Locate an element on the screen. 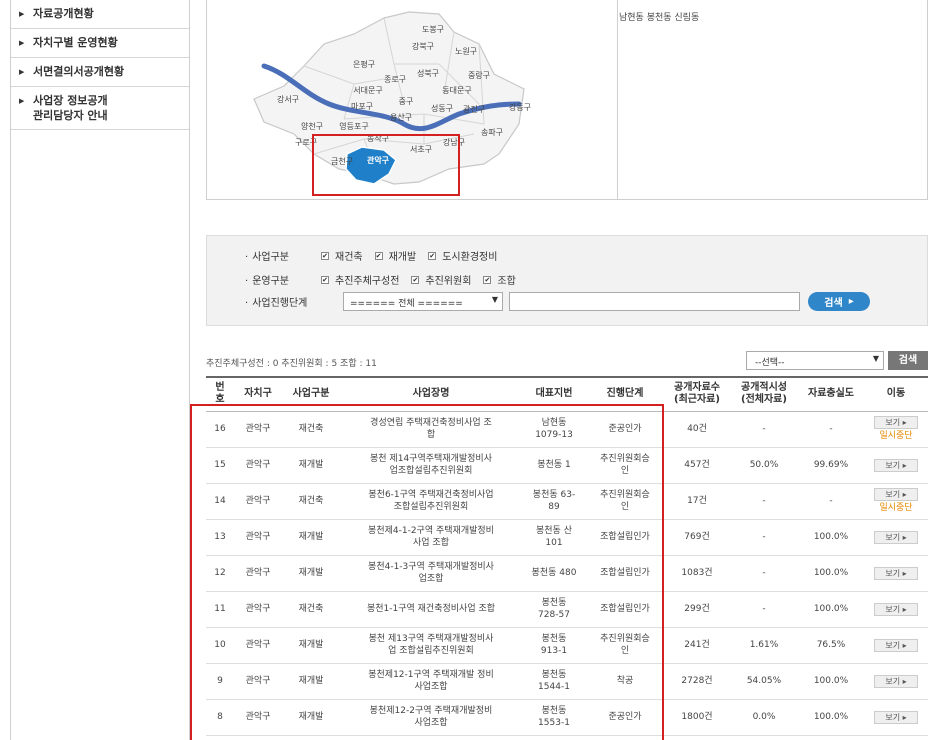 The image size is (935, 740). sidebar-item-label: 자료공개현황 is located at coordinates (63, 13).